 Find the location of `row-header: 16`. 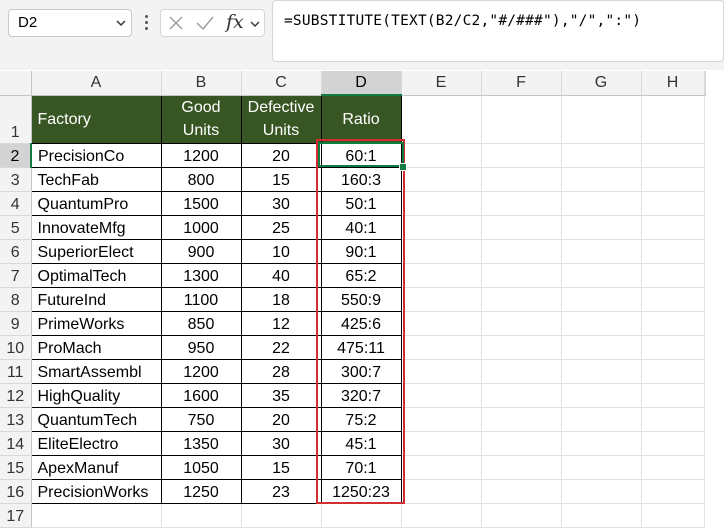

row-header: 16 is located at coordinates (16, 491).